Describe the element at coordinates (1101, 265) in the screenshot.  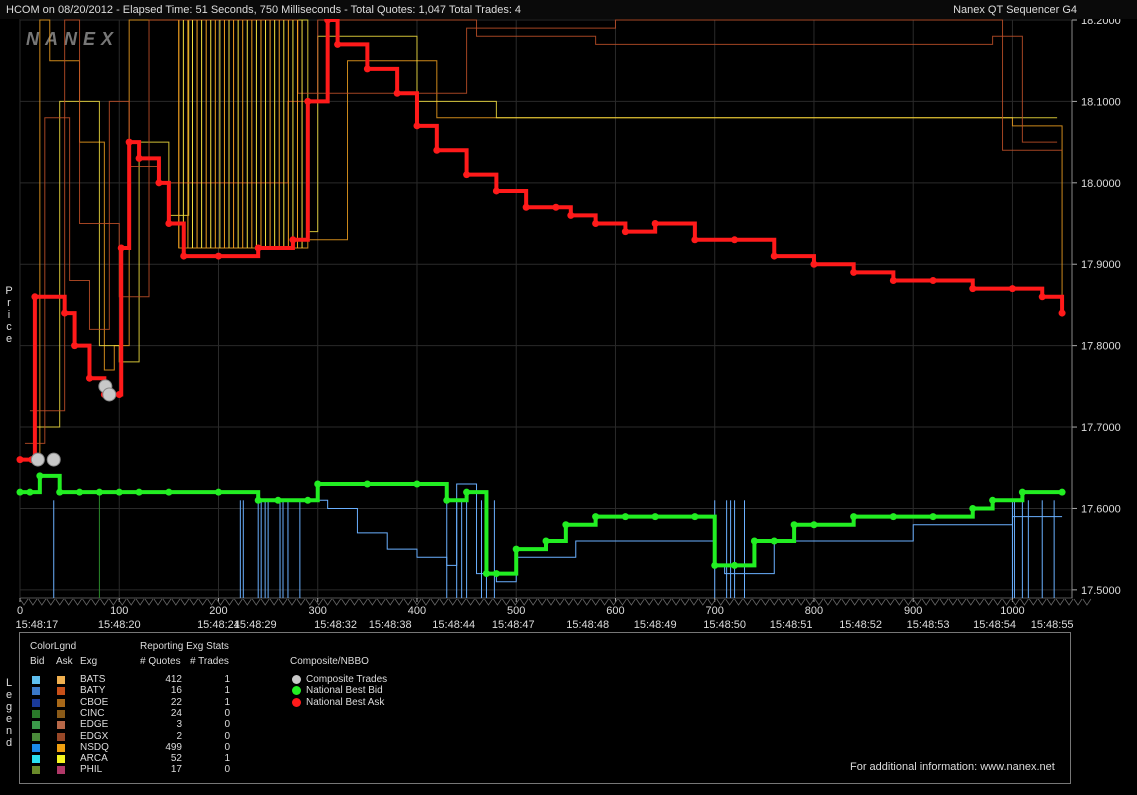
I see `y-tick-label: 17.9000` at that location.